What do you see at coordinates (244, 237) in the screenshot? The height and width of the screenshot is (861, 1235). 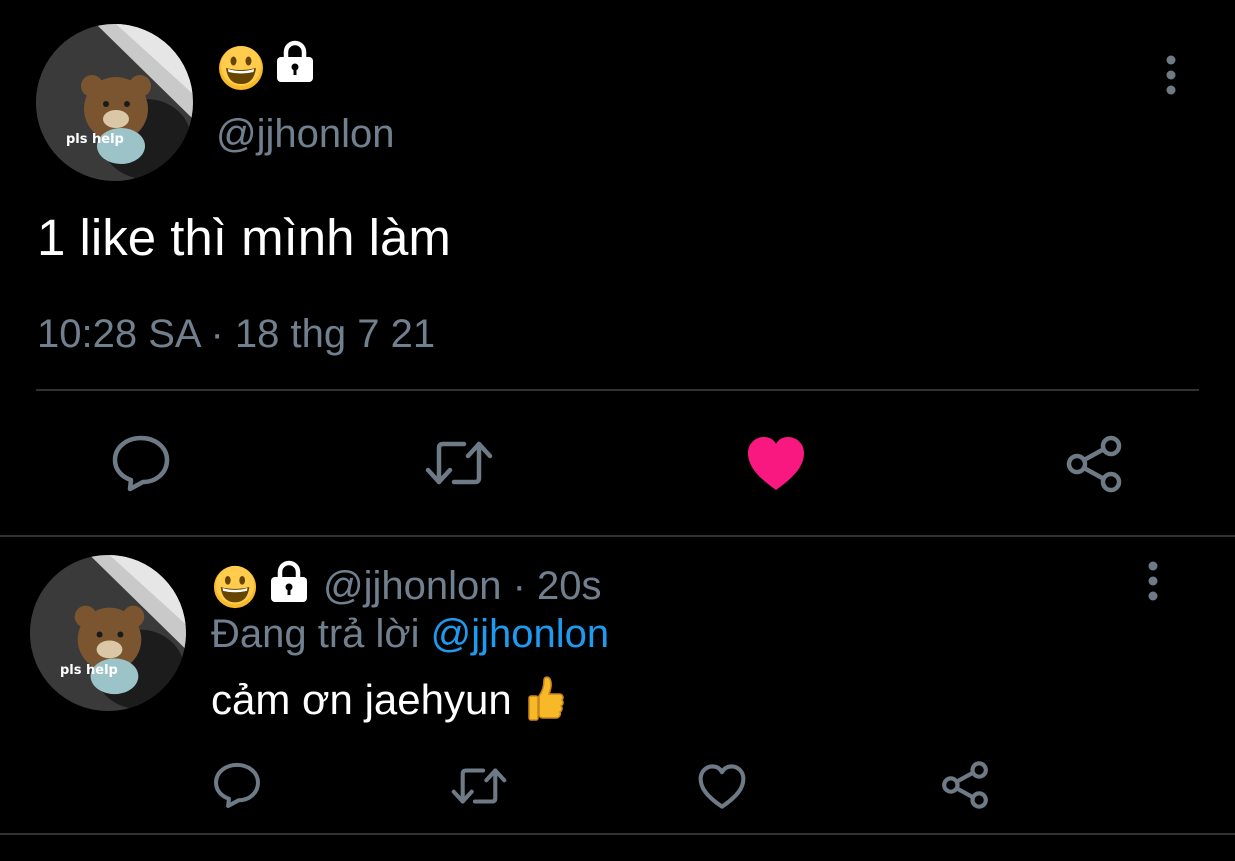 I see `tweet-text: 1 like thì mình làm` at bounding box center [244, 237].